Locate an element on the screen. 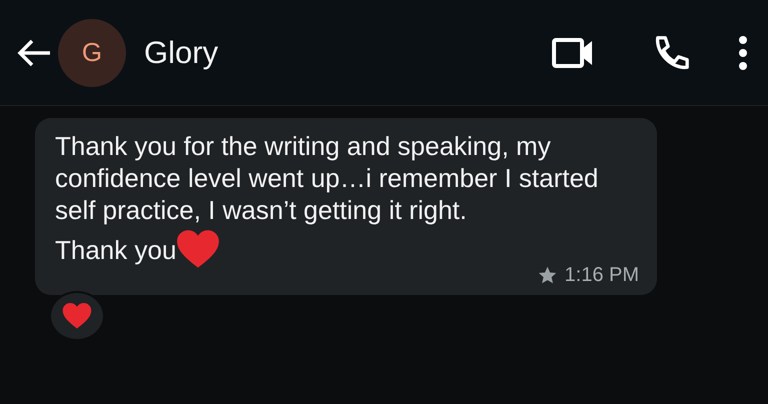 The width and height of the screenshot is (768, 404). video-call-icon is located at coordinates (573, 52).